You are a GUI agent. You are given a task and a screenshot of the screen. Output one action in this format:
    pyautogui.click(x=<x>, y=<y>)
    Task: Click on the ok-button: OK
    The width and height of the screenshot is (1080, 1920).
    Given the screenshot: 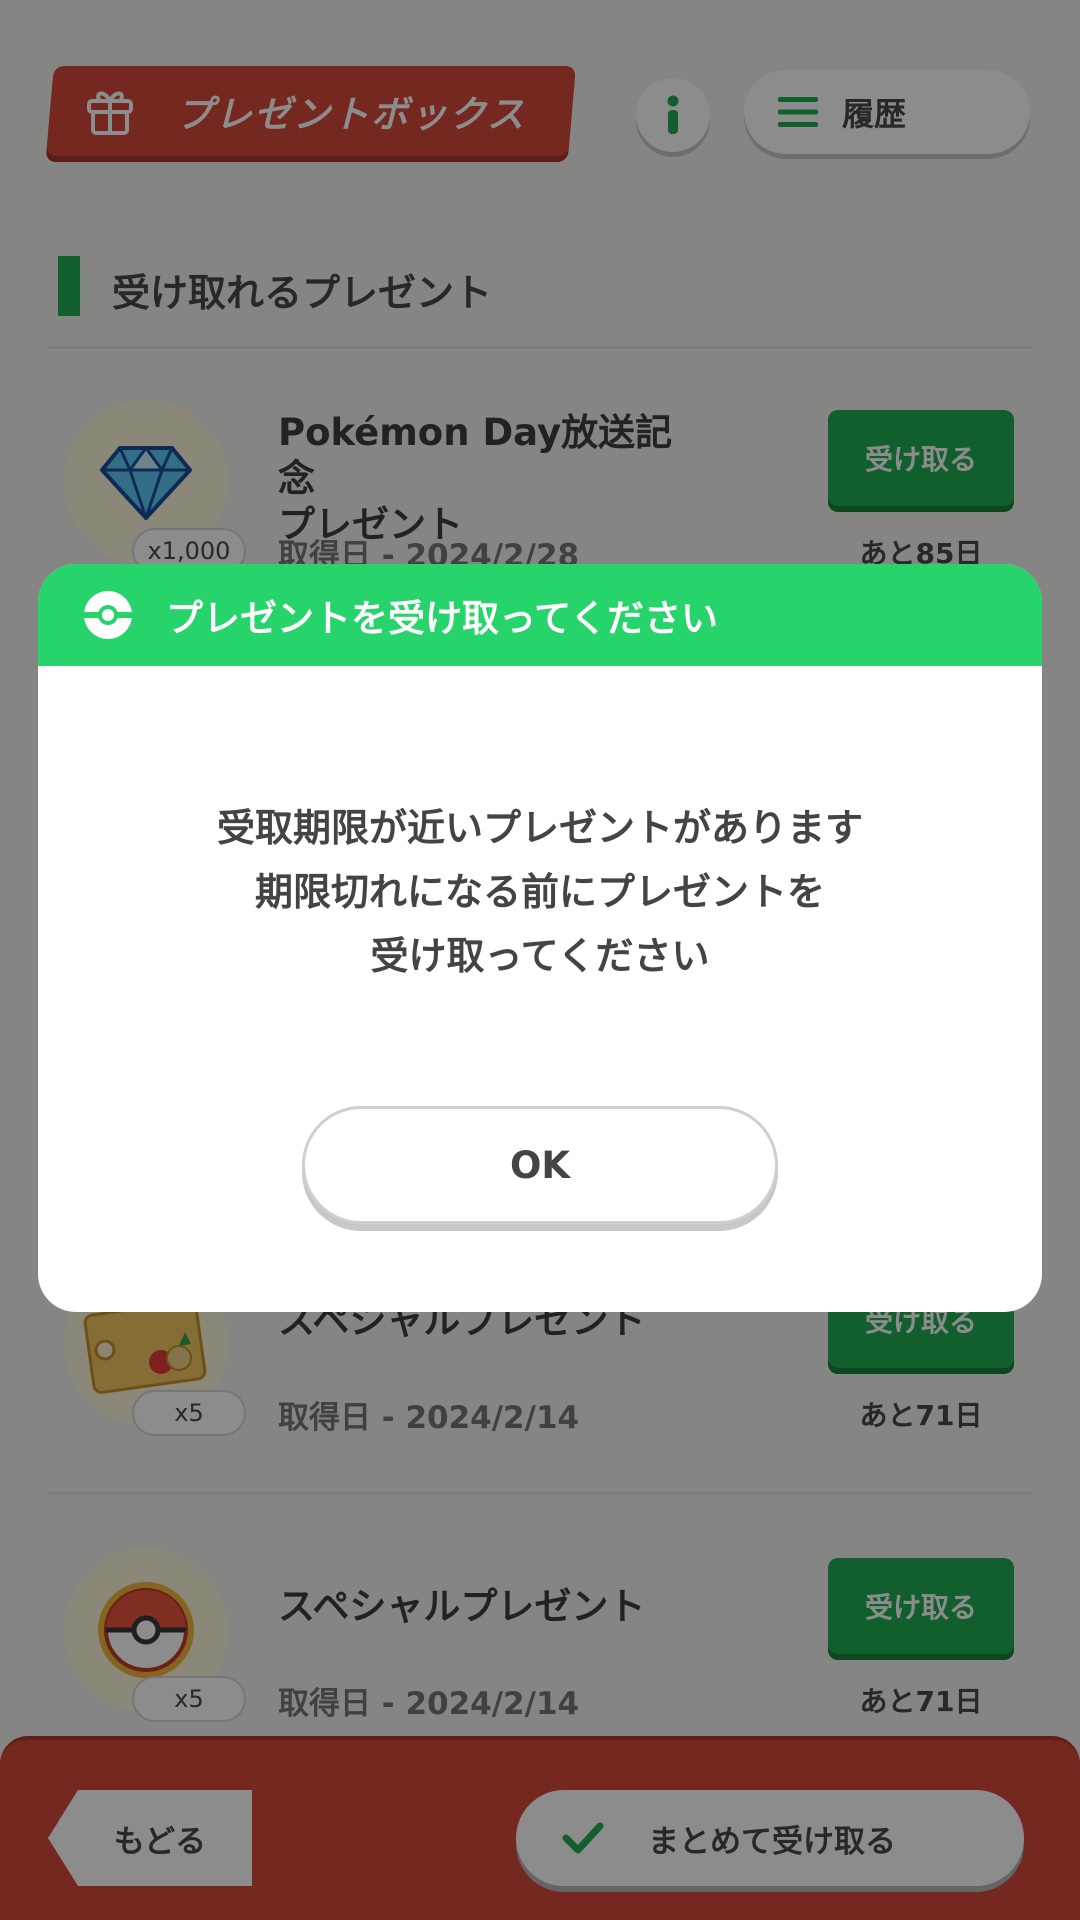 What is the action you would take?
    pyautogui.click(x=540, y=1165)
    